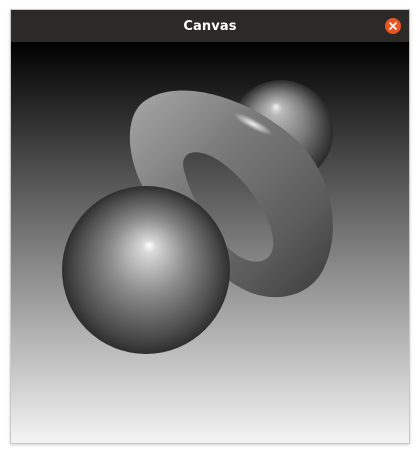  What do you see at coordinates (146, 270) in the screenshot?
I see `front-sphere` at bounding box center [146, 270].